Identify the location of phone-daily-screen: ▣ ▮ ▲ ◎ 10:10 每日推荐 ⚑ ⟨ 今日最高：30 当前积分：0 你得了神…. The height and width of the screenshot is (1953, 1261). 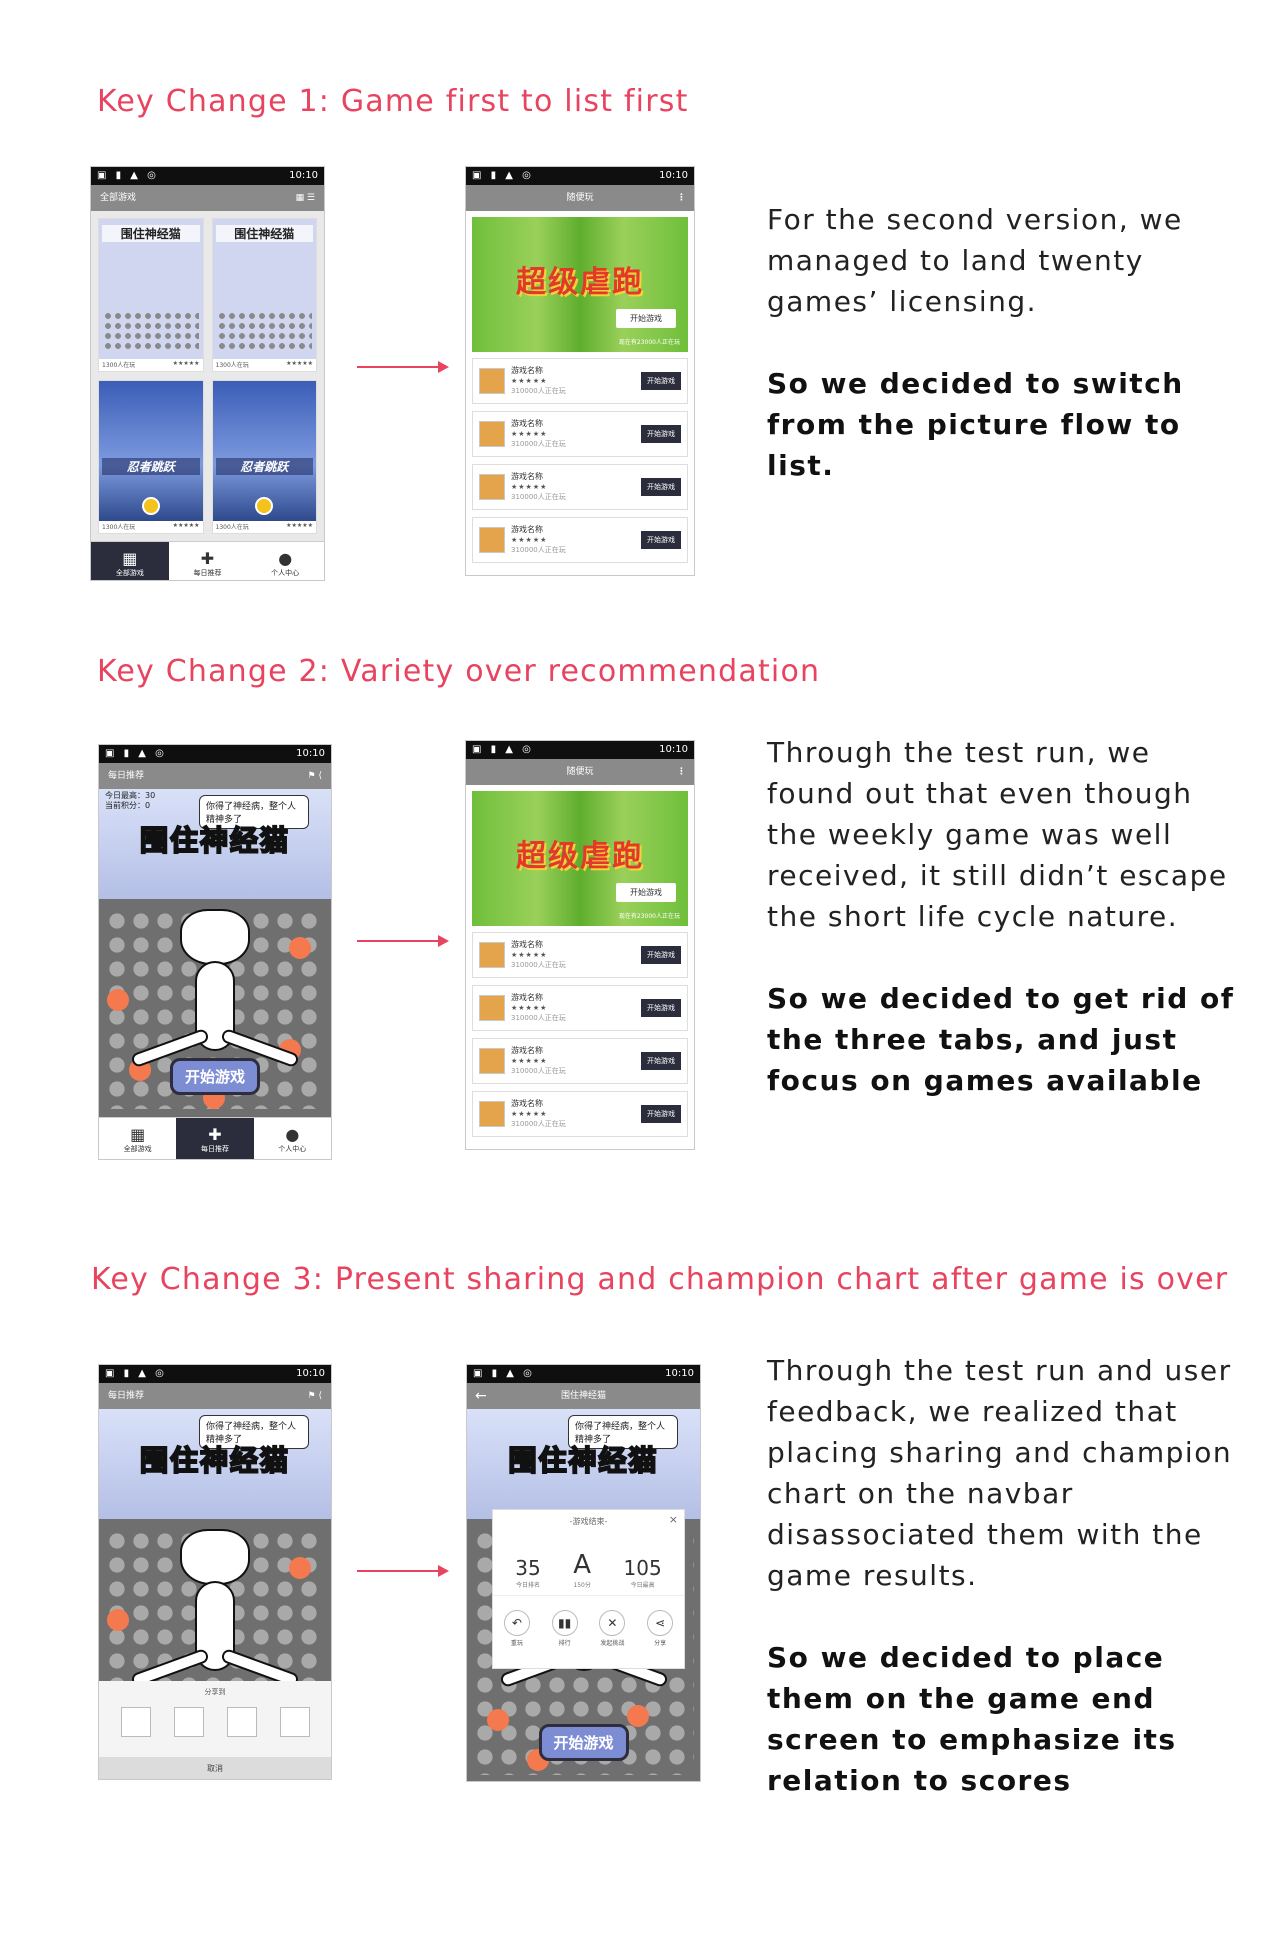
(215, 952).